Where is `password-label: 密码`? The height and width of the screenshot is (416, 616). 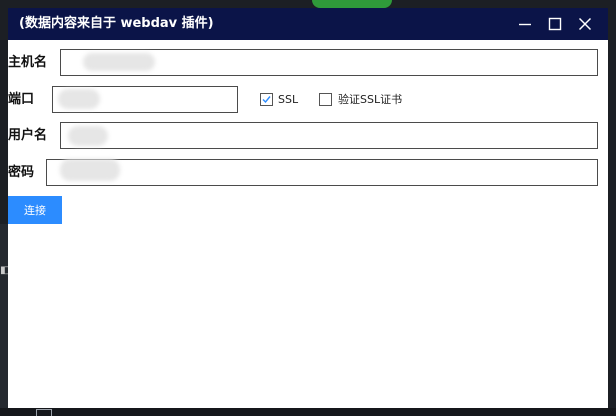 password-label: 密码 is located at coordinates (21, 172).